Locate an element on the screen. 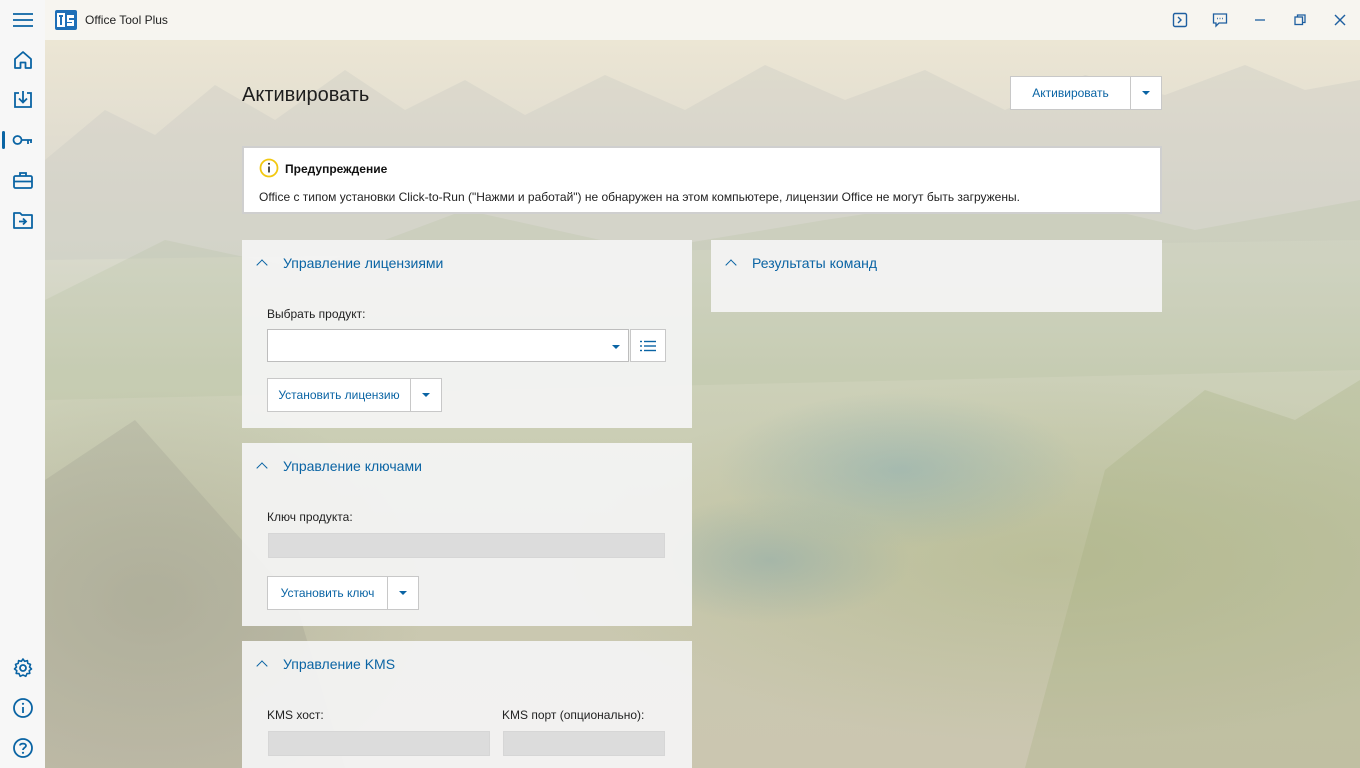 This screenshot has width=1360, height=768. feedback-icon is located at coordinates (1220, 20).